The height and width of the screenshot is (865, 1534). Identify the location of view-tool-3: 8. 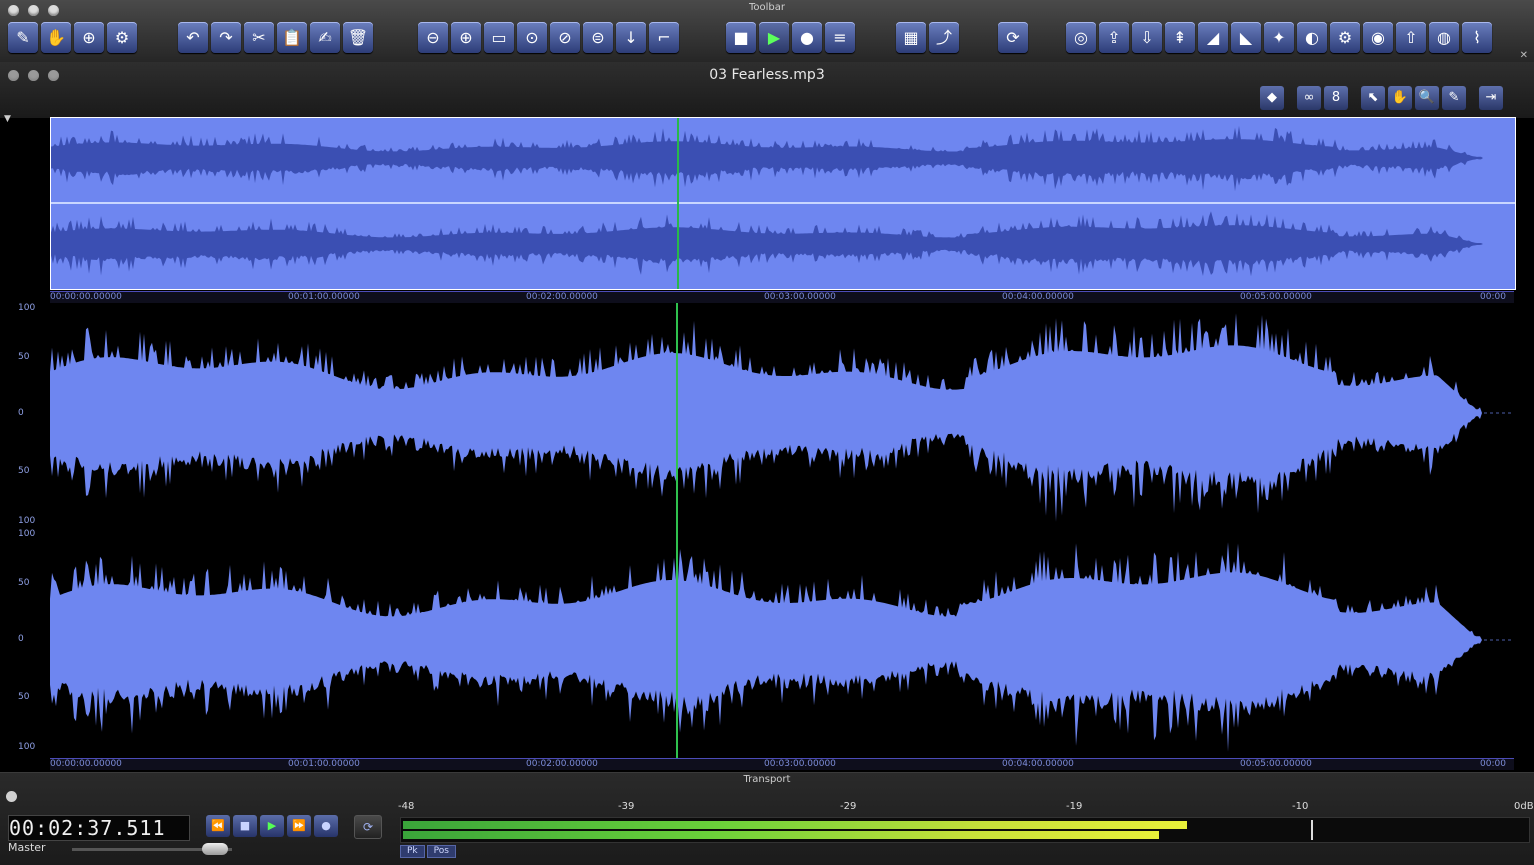
(1336, 98).